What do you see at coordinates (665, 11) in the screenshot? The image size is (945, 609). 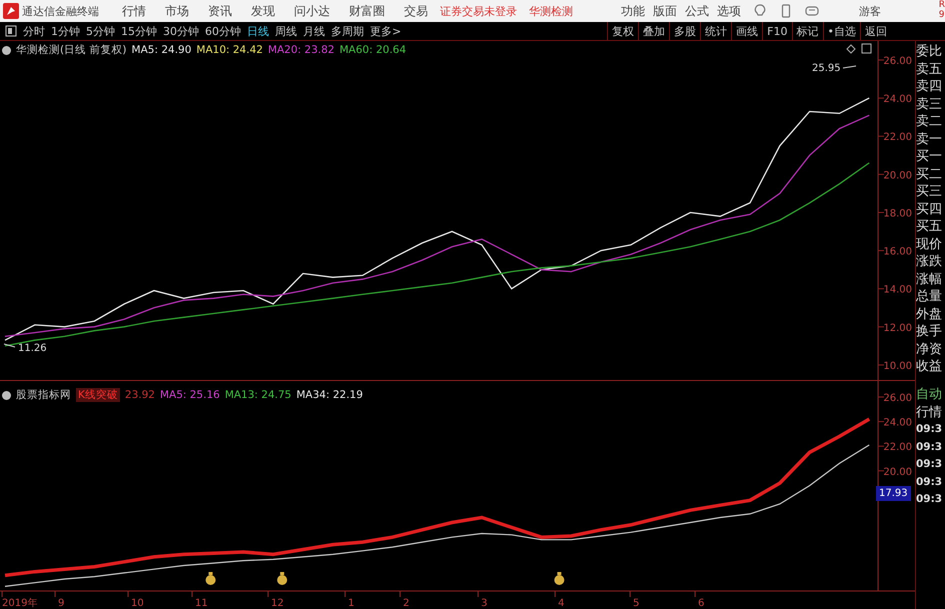 I see `toolbar-menu-item: 版面` at bounding box center [665, 11].